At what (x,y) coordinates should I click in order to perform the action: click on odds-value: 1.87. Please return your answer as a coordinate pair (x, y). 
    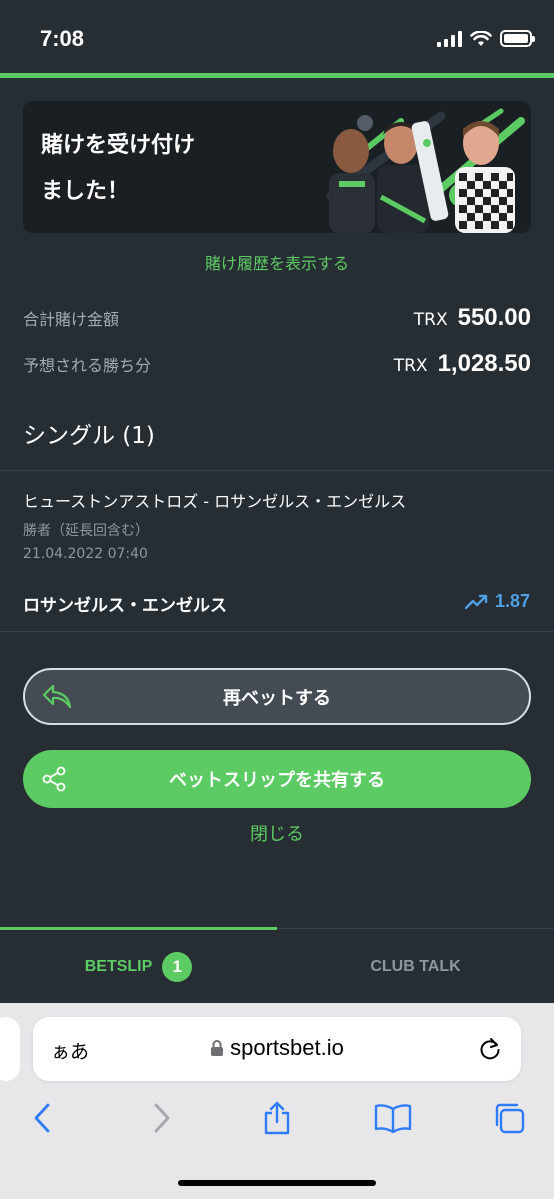
    Looking at the image, I should click on (497, 601).